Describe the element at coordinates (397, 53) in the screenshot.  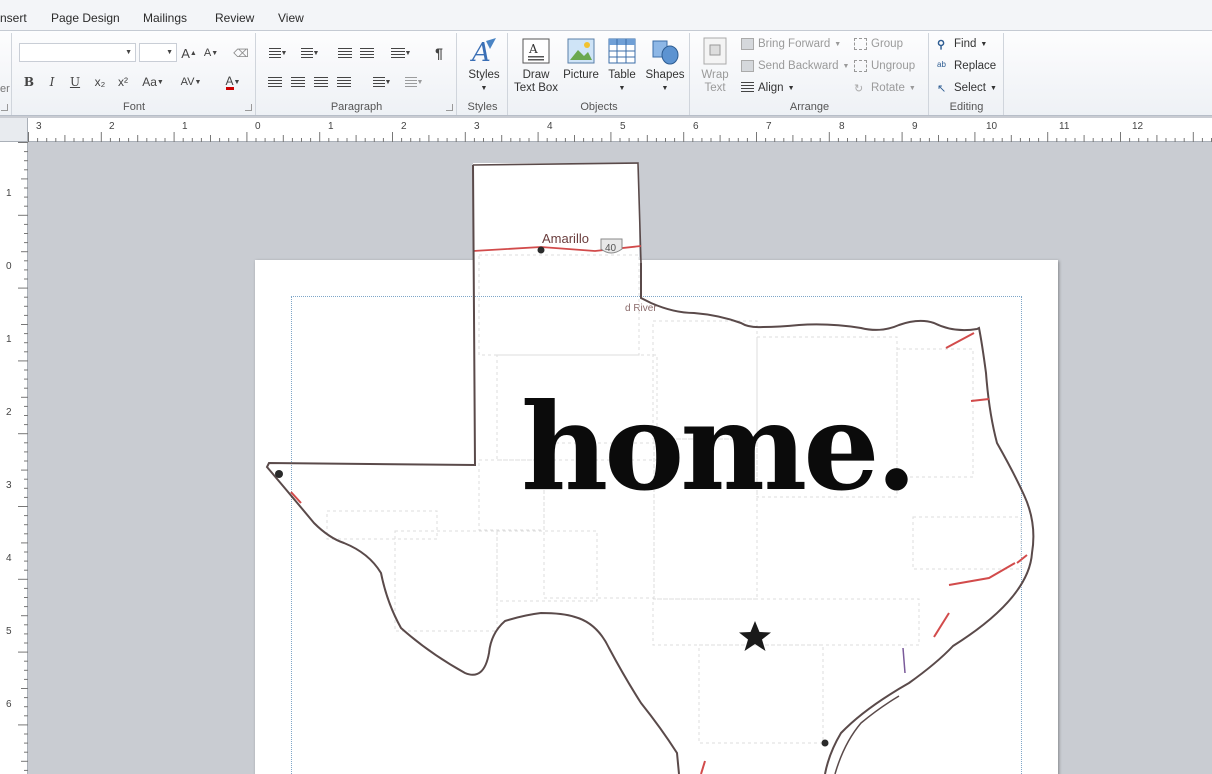
I see `columns-icon` at that location.